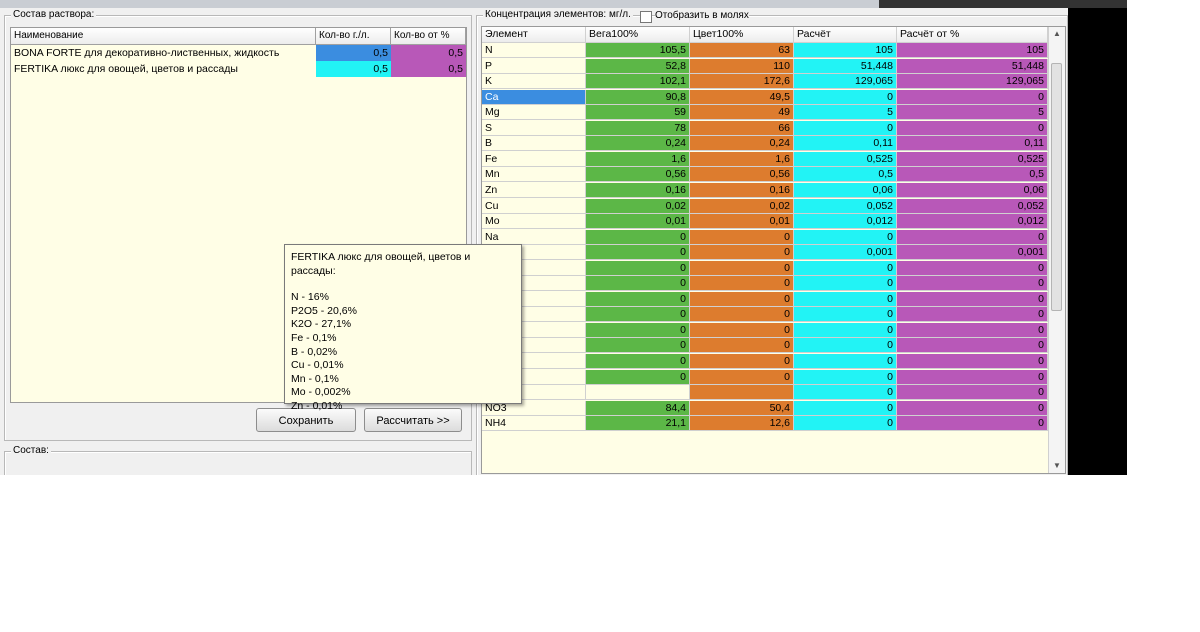 The height and width of the screenshot is (632, 1200). I want to click on element-cell: Cu, so click(534, 206).